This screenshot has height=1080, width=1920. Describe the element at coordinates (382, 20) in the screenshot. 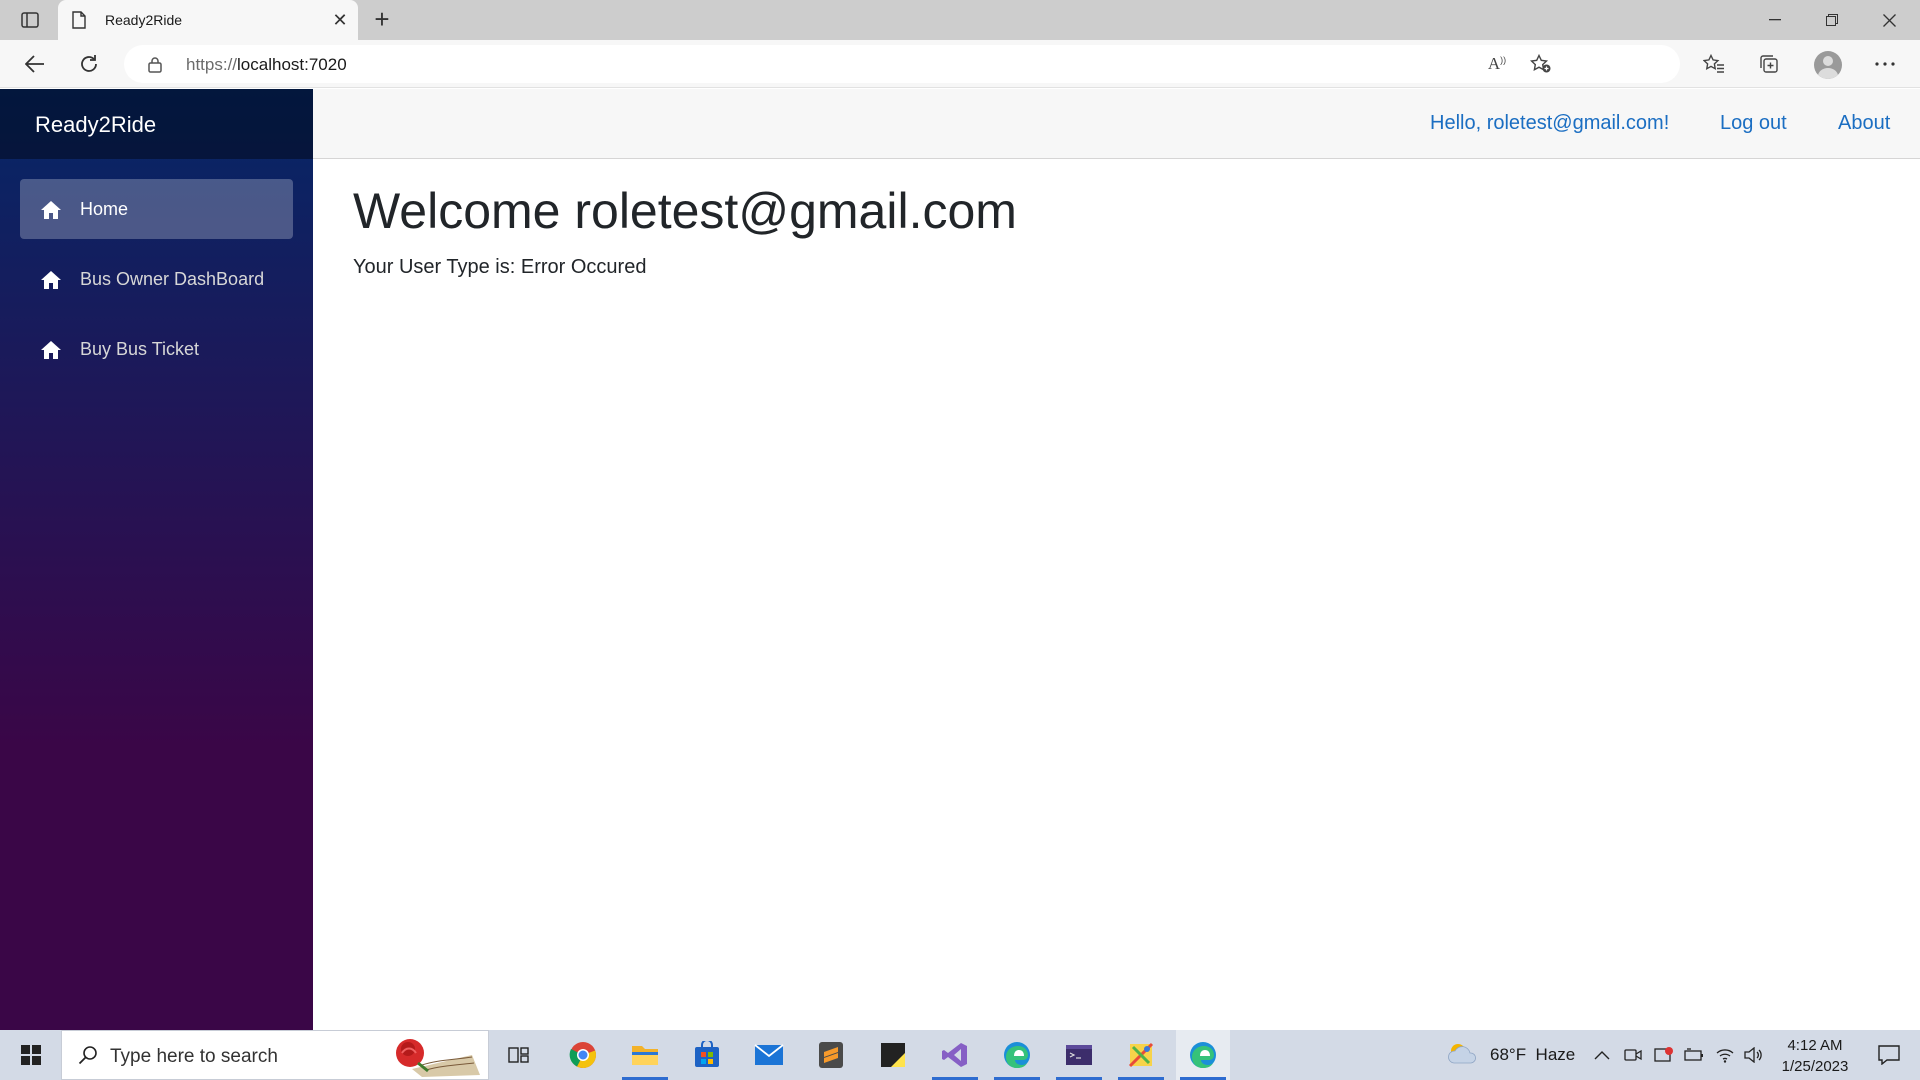

I see `new-tab-button: +` at that location.